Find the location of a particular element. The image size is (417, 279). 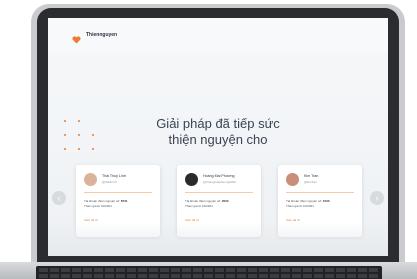

hero-headline: Giải pháp đã tiếp sức thiện nguyện cho is located at coordinates (218, 132).